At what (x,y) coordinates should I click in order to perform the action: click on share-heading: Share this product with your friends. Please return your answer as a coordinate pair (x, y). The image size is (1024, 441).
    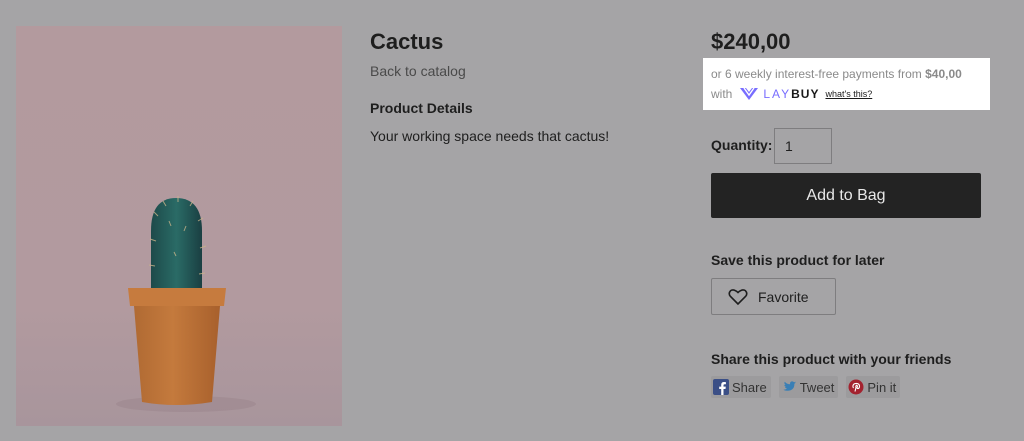
    Looking at the image, I should click on (831, 359).